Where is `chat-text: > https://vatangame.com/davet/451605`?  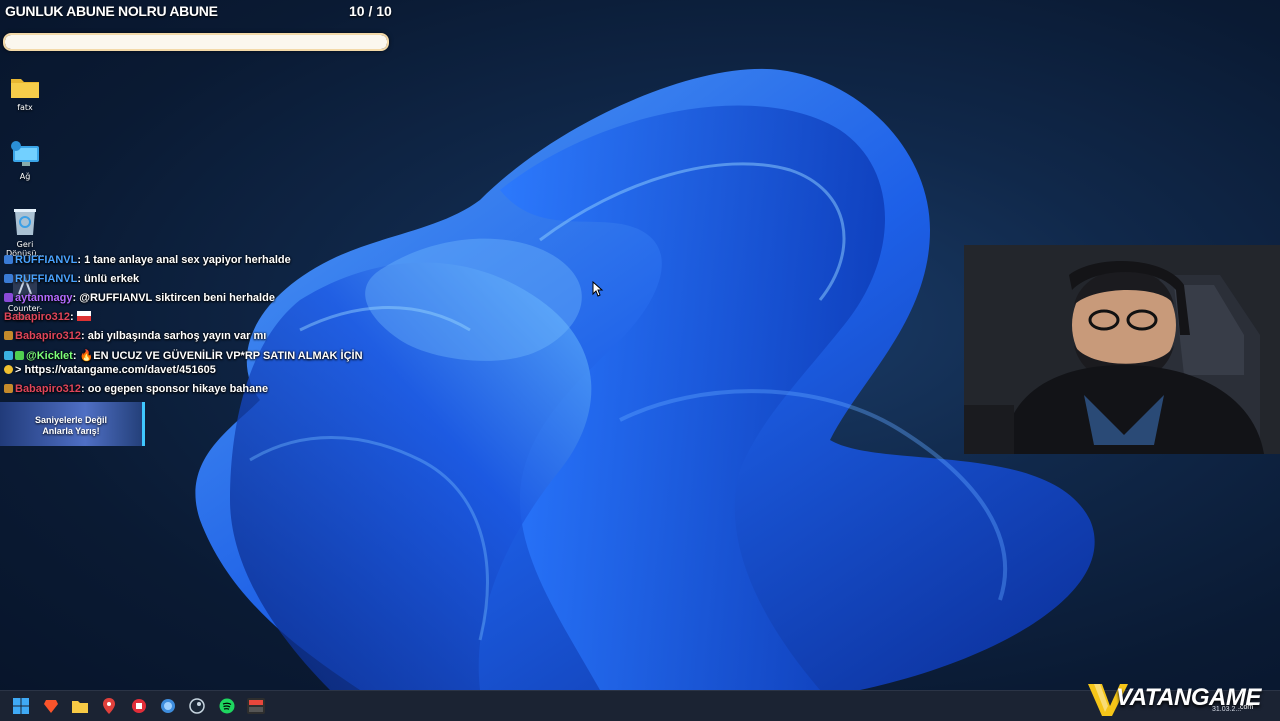
chat-text: > https://vatangame.com/davet/451605 is located at coordinates (115, 370).